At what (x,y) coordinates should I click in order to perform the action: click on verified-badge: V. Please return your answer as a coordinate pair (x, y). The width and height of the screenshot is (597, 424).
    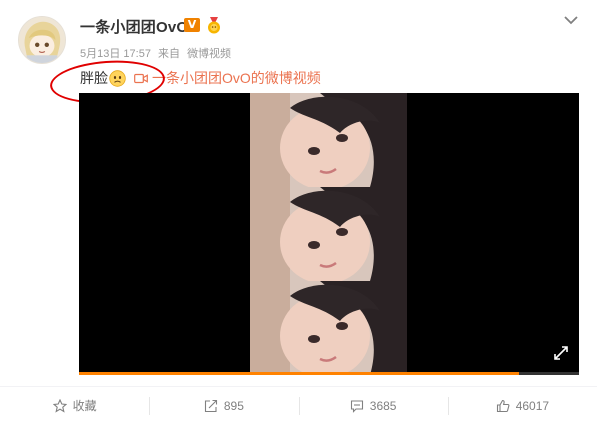
    Looking at the image, I should click on (192, 25).